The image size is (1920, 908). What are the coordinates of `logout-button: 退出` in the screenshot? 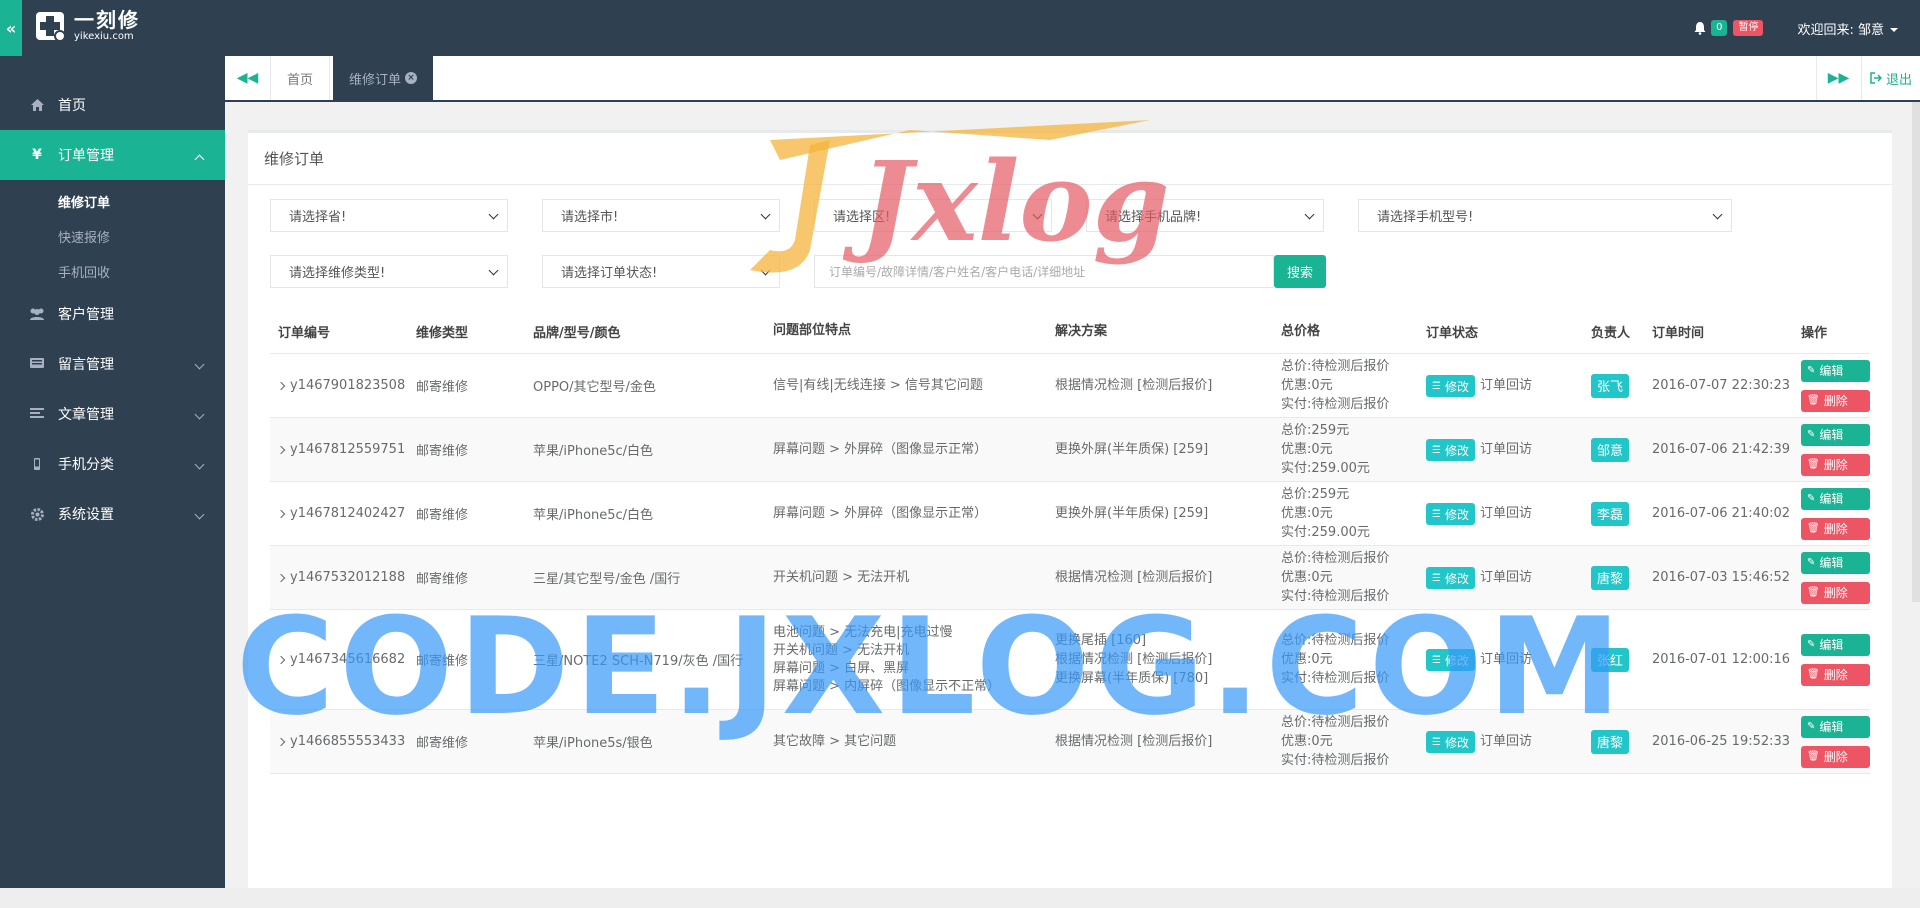 It's located at (1886, 78).